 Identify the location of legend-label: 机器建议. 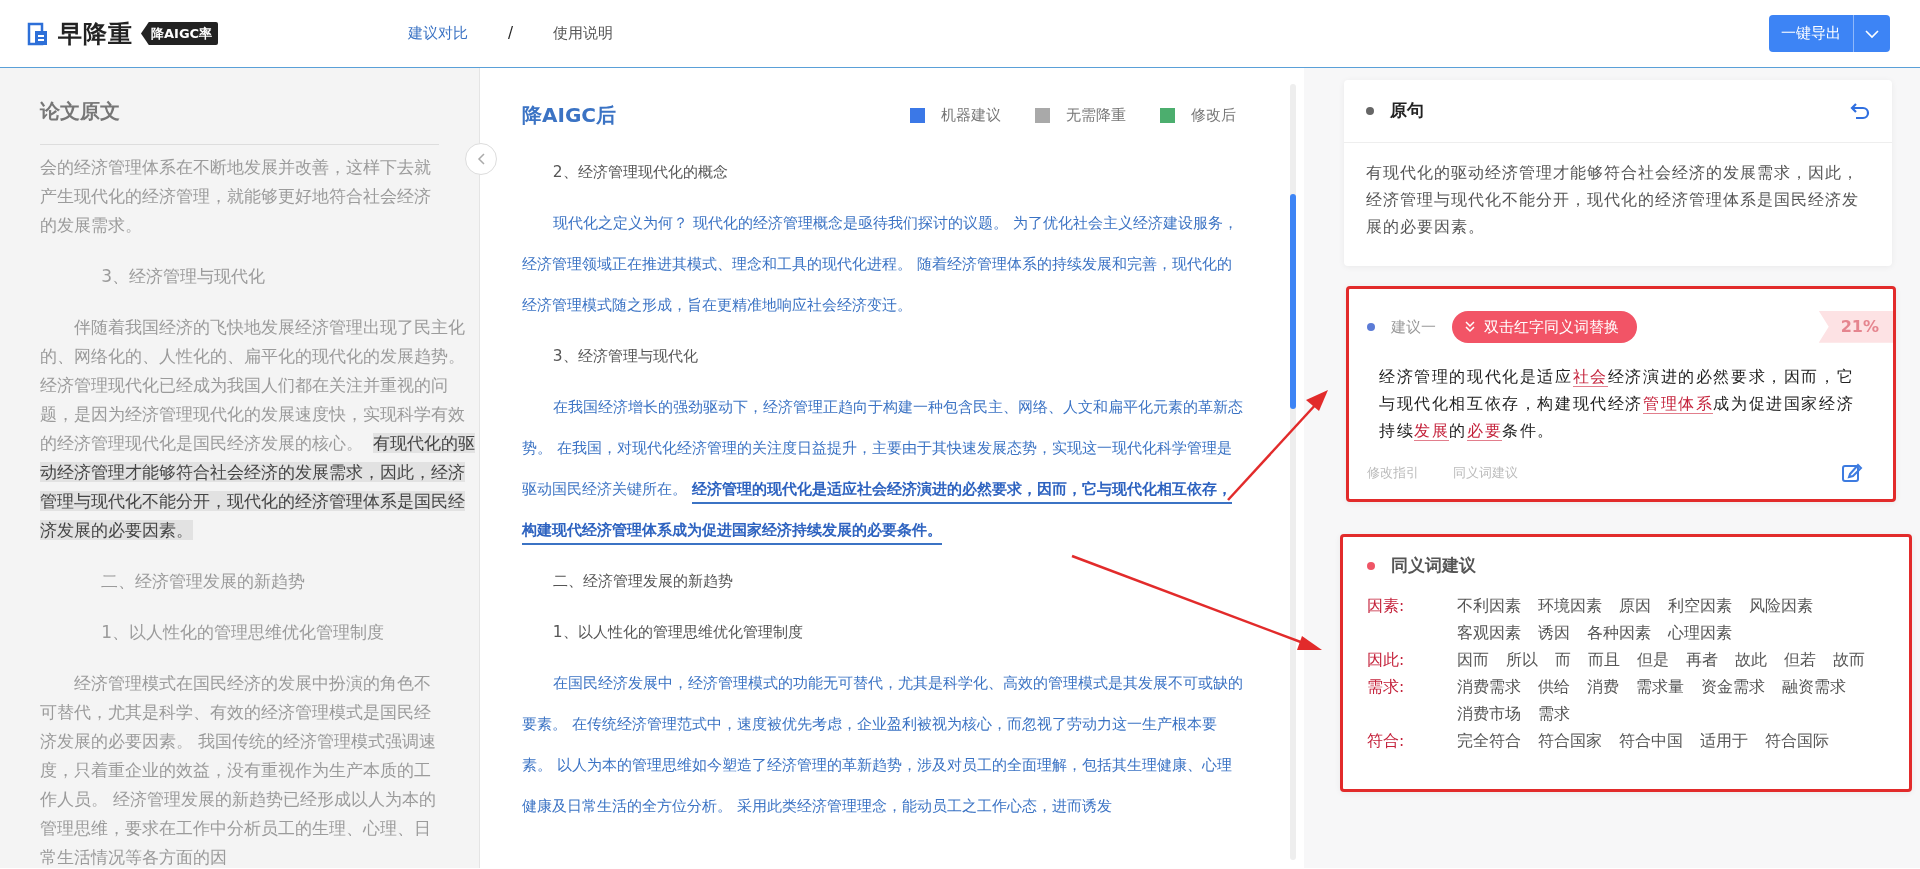
(971, 115).